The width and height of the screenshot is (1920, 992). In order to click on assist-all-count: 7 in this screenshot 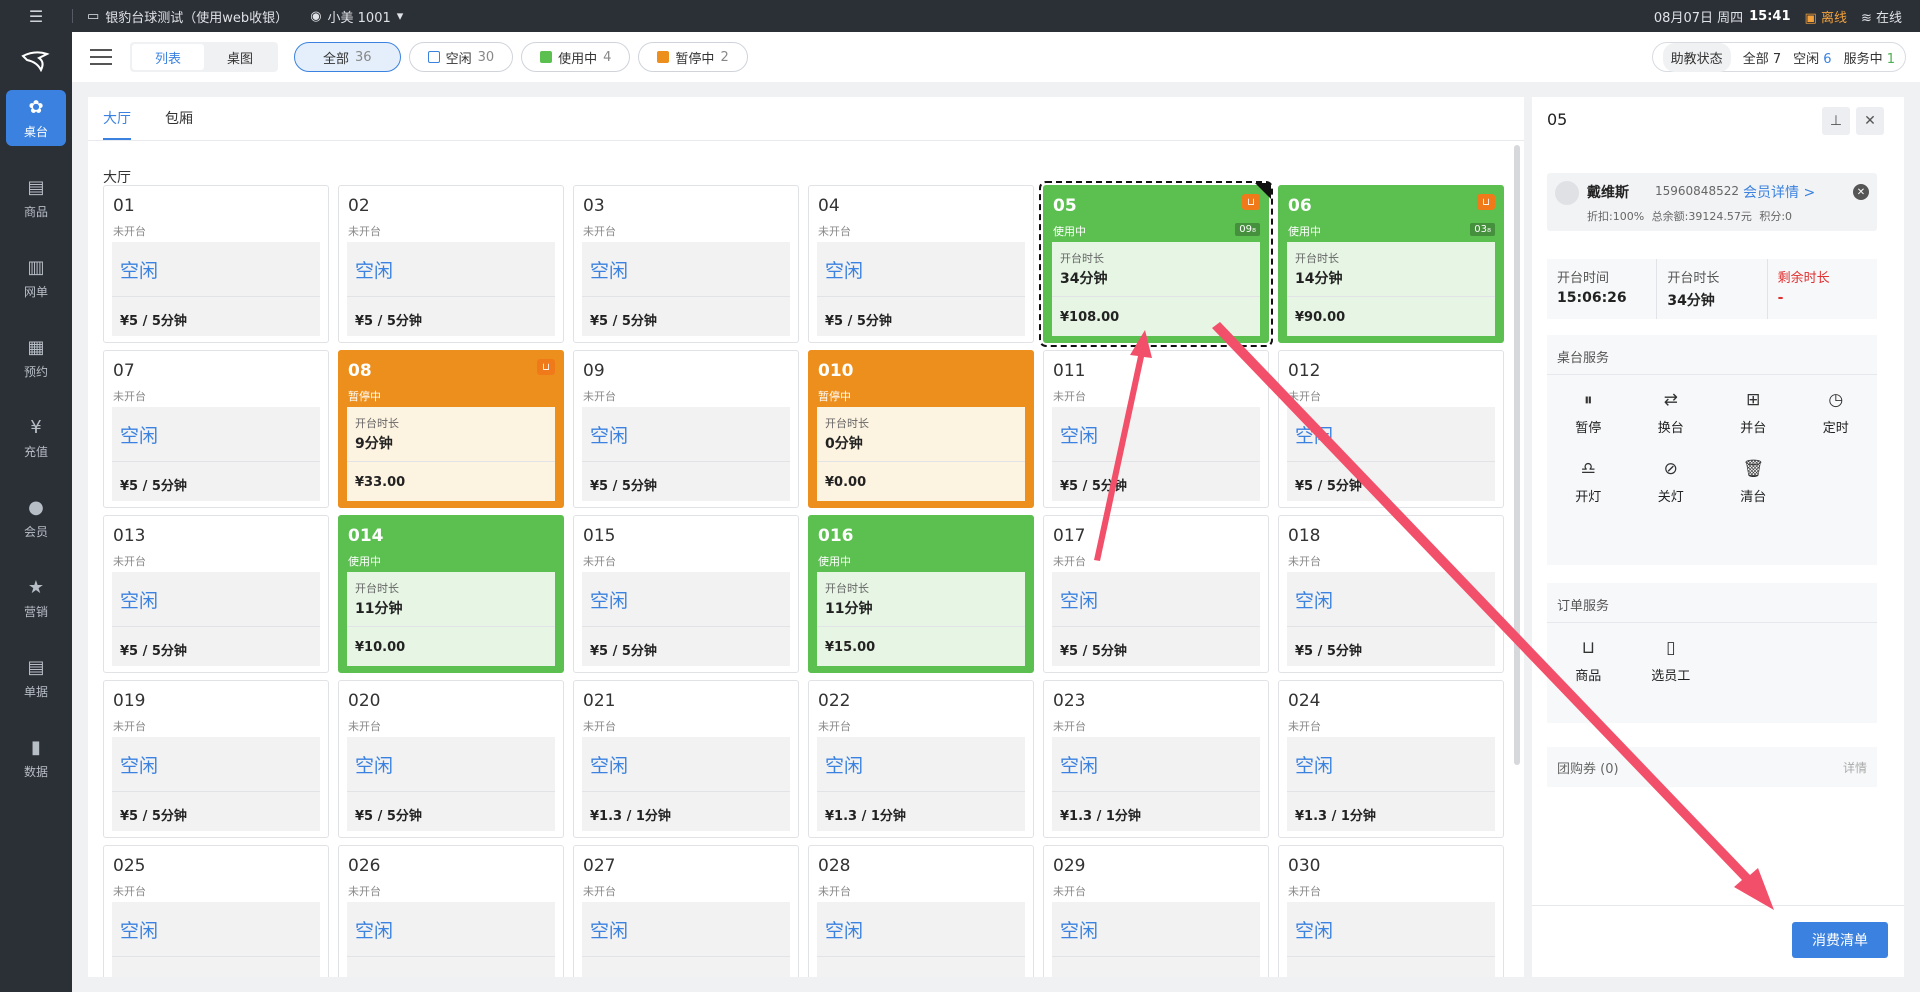, I will do `click(1777, 59)`.